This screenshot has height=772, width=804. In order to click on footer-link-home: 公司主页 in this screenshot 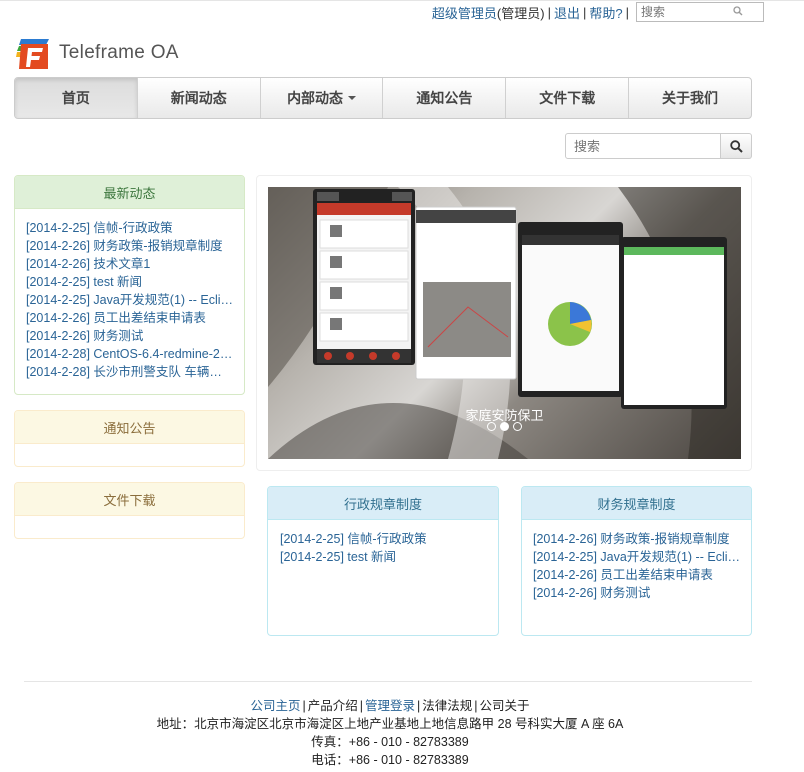, I will do `click(275, 706)`.